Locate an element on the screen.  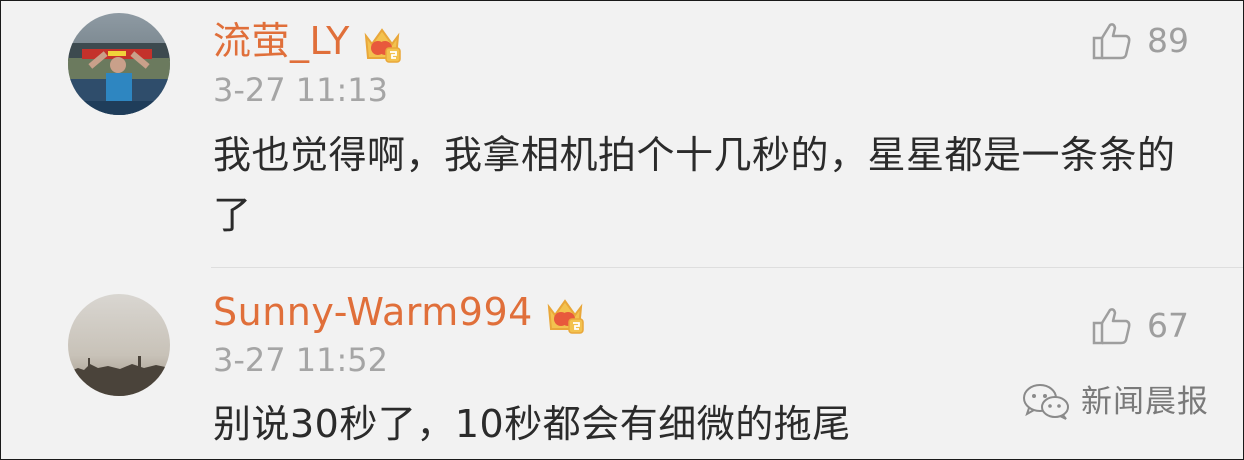
wechat-icon is located at coordinates (1046, 402).